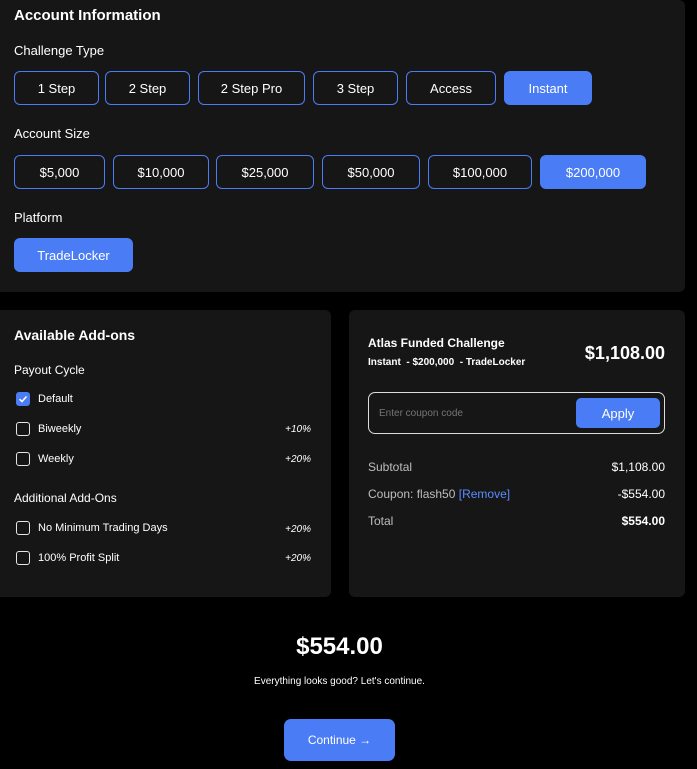 Image resolution: width=697 pixels, height=769 pixels. What do you see at coordinates (56, 459) in the screenshot?
I see `payout-option-label: Weekly` at bounding box center [56, 459].